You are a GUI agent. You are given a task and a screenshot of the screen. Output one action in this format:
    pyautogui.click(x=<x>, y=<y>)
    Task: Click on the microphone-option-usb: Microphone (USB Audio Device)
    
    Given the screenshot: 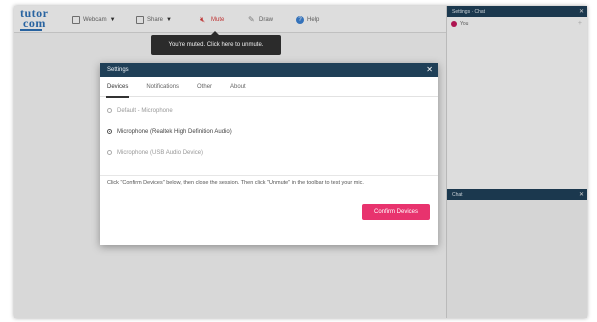 What is the action you would take?
    pyautogui.click(x=272, y=152)
    